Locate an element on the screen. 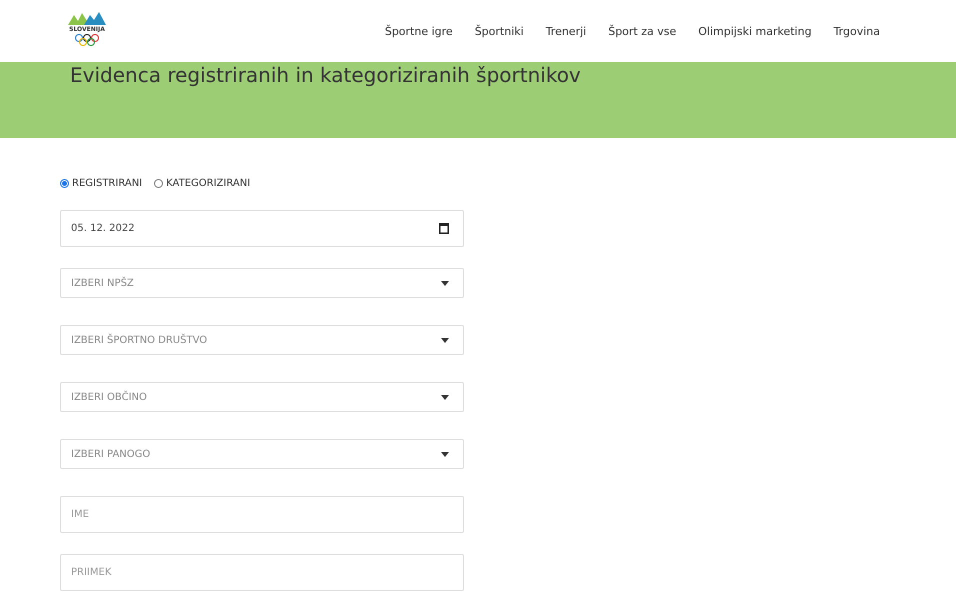 The width and height of the screenshot is (956, 594). select-dropdown: IZBERI ŠPORTNO DRUŠTVO is located at coordinates (262, 340).